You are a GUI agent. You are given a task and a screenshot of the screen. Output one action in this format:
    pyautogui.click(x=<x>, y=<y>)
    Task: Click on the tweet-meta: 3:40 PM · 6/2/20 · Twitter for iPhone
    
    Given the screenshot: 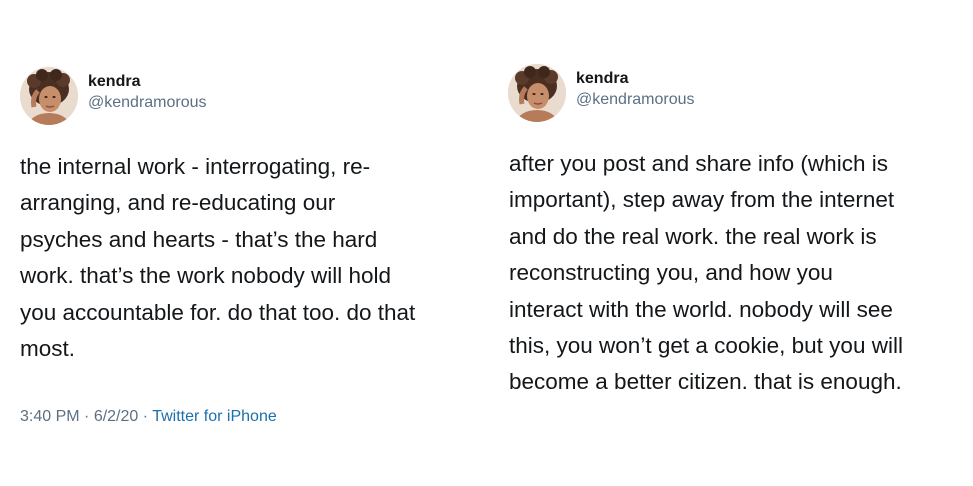 What is the action you would take?
    pyautogui.click(x=148, y=417)
    